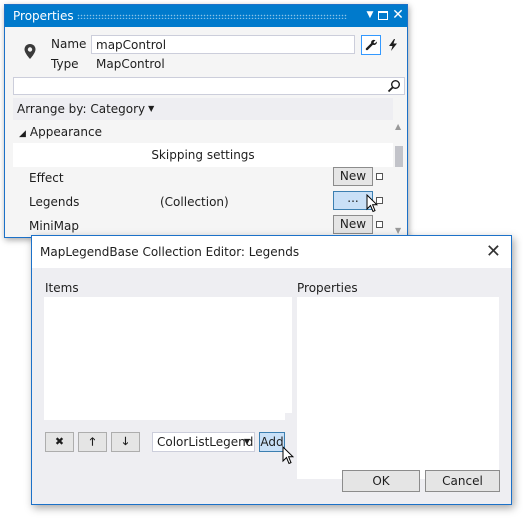 This screenshot has height=519, width=523. I want to click on move-up-button: 🡑, so click(92, 442).